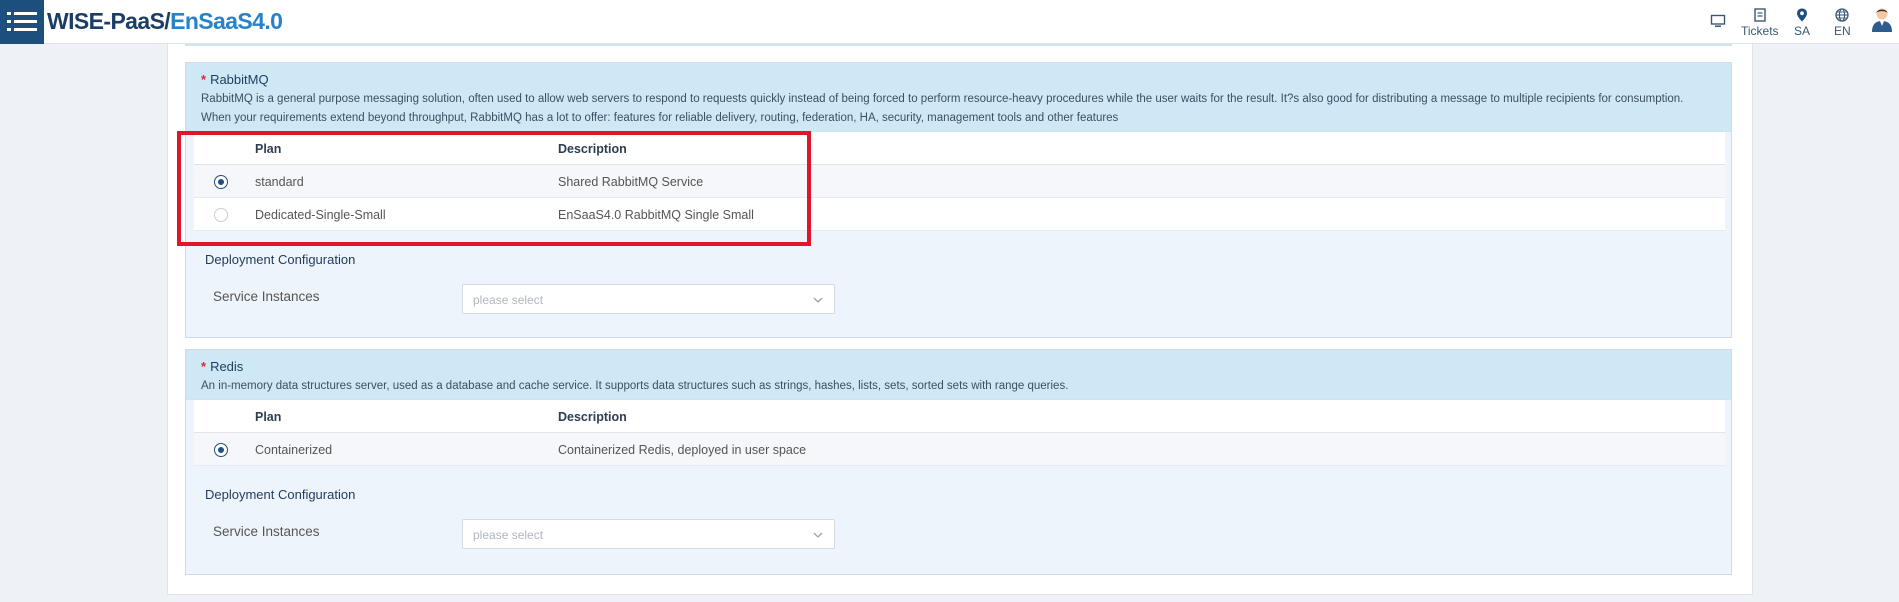  I want to click on app-logo: WISE-PaaS/EnSaaS4.0, so click(165, 21).